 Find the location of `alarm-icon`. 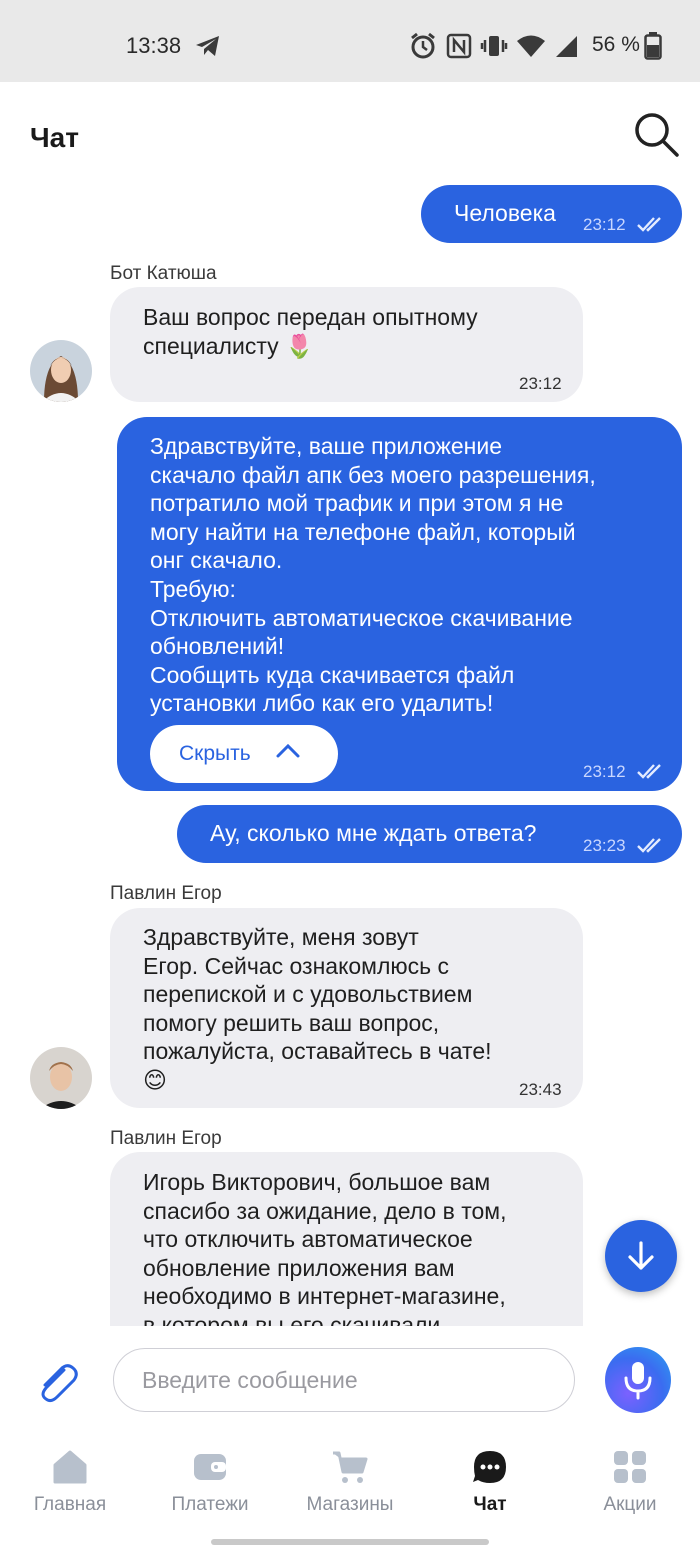

alarm-icon is located at coordinates (423, 45).